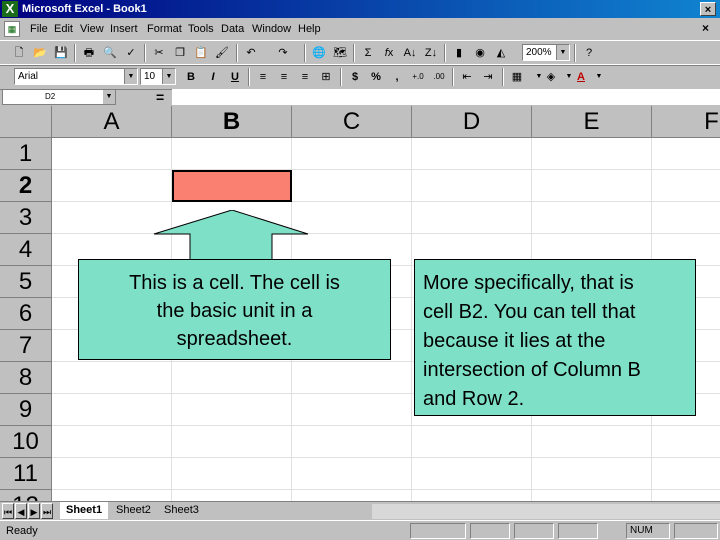  What do you see at coordinates (368, 53) in the screenshot?
I see `autosum-icon: Σ` at bounding box center [368, 53].